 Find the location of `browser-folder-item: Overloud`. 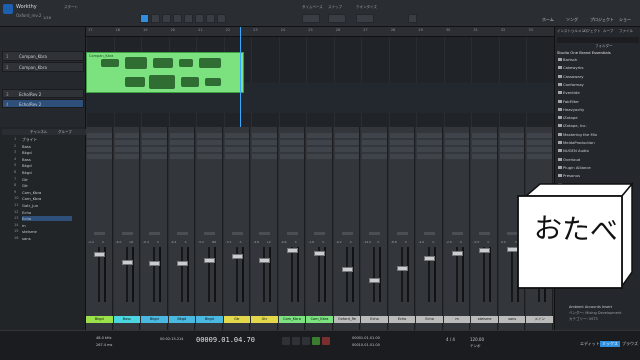

browser-folder-item: Overloud is located at coordinates (571, 159).